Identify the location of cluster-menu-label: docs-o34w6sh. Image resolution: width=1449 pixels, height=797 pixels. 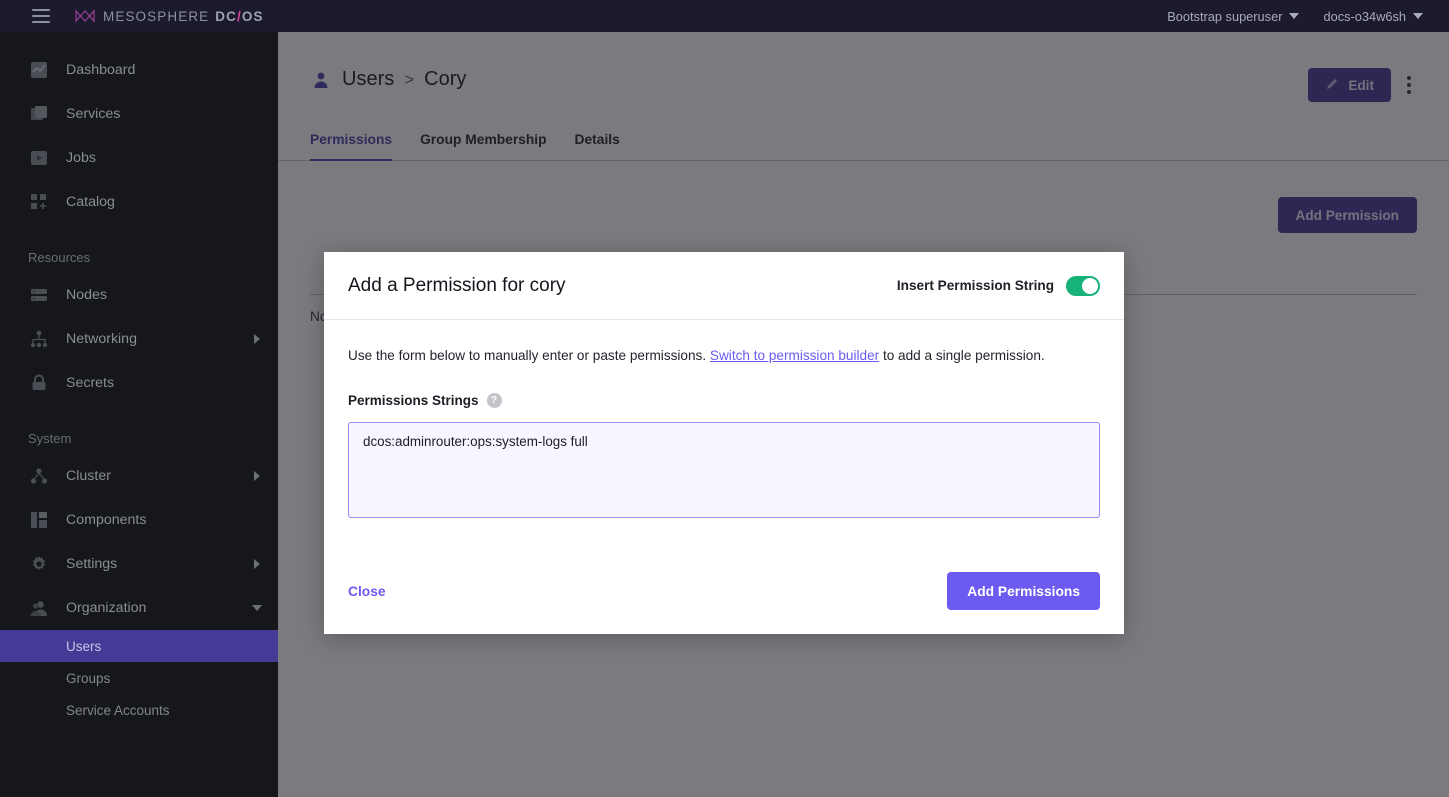
(1364, 16).